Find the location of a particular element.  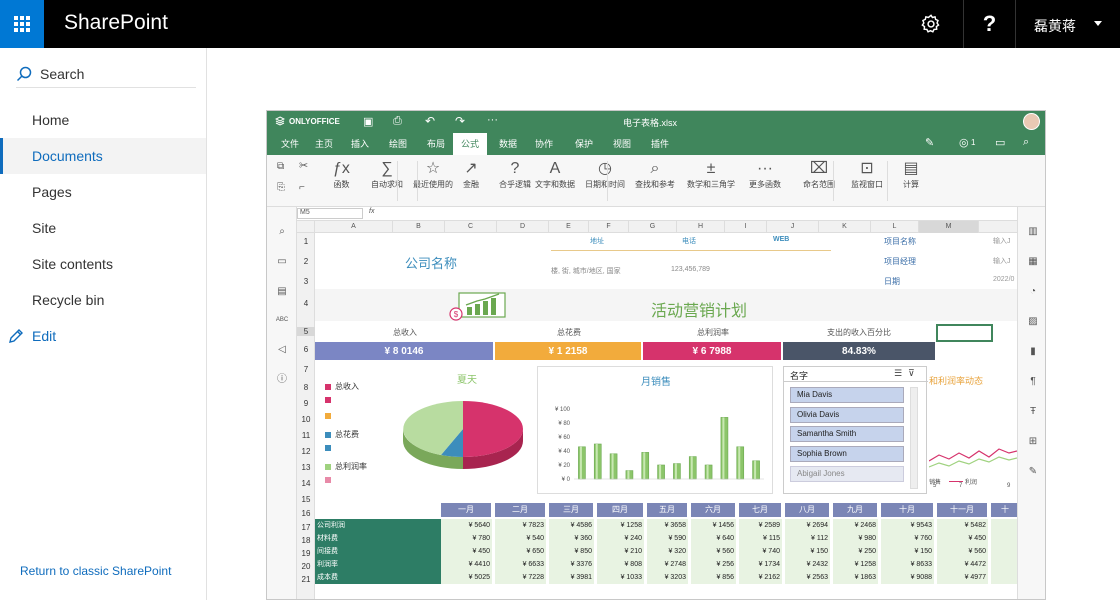

column-header: B is located at coordinates (419, 227).